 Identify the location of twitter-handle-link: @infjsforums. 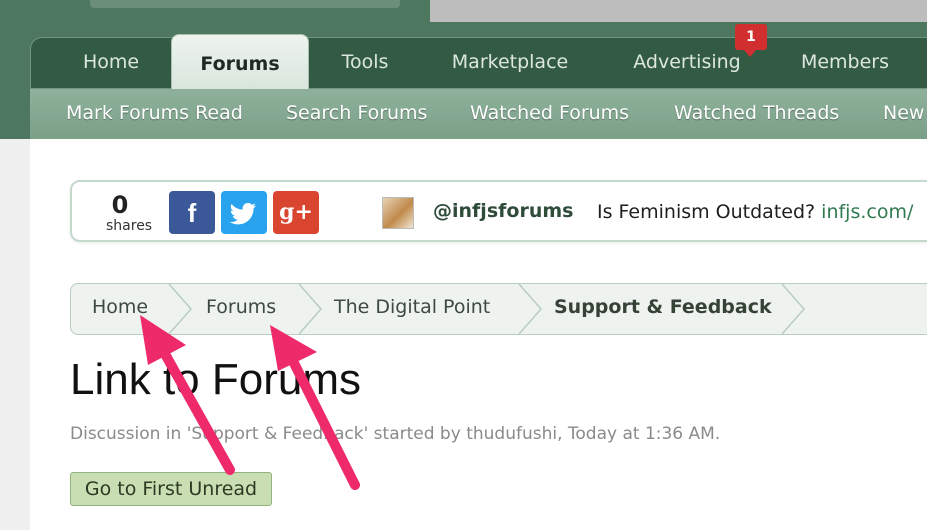
(503, 211).